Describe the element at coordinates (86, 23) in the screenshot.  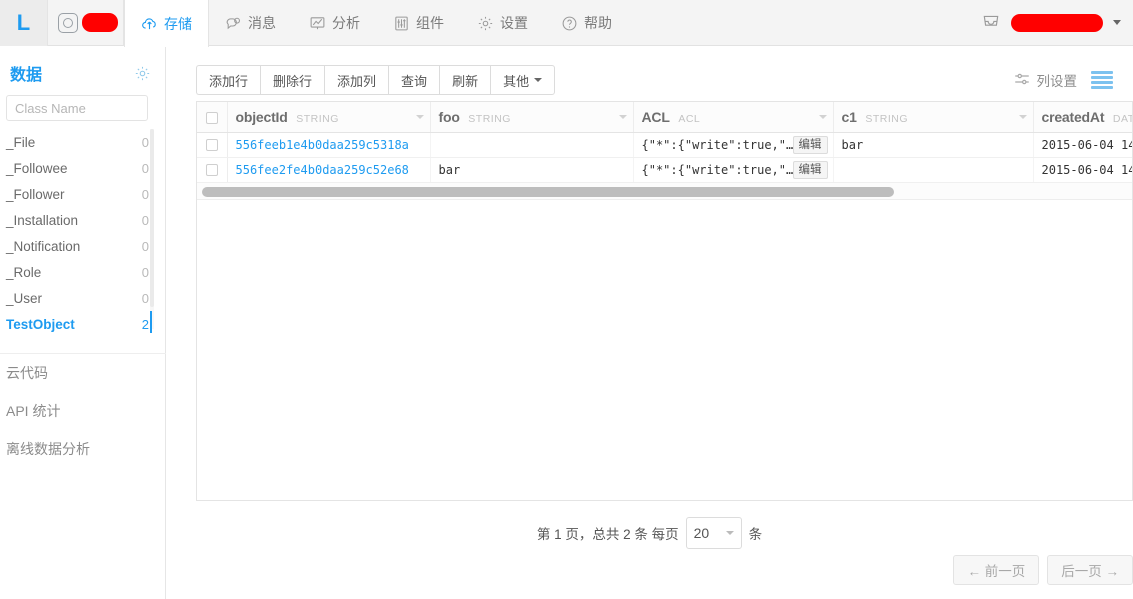
I see `app-selector` at that location.